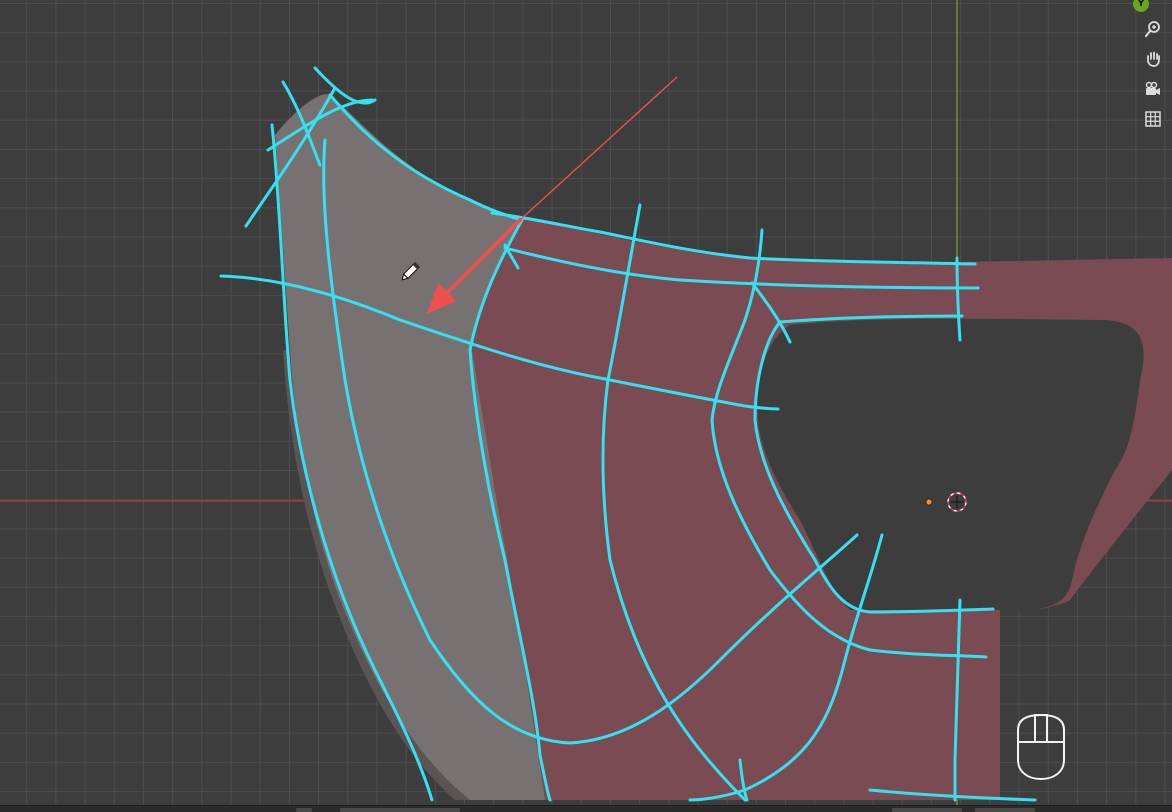 The height and width of the screenshot is (812, 1172). I want to click on hand-pan-icon, so click(1153, 59).